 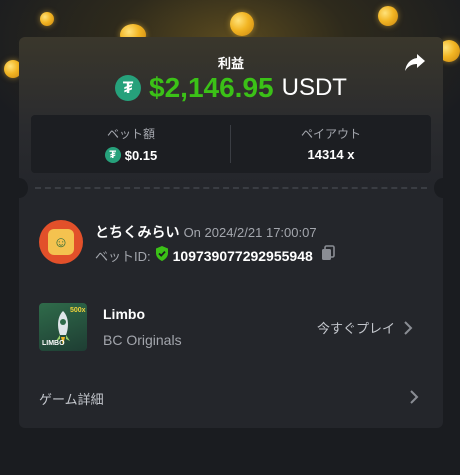 What do you see at coordinates (234, 397) in the screenshot?
I see `game-details-row: ゲーム詳細` at bounding box center [234, 397].